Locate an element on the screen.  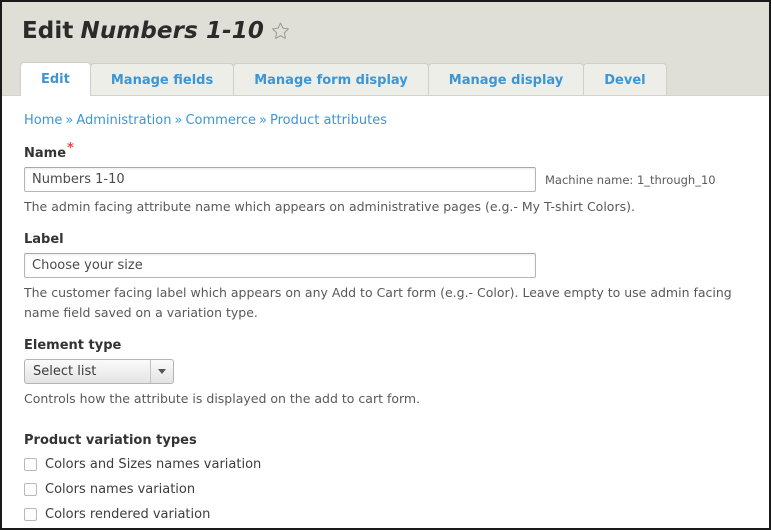
tab-label: Devel is located at coordinates (625, 80).